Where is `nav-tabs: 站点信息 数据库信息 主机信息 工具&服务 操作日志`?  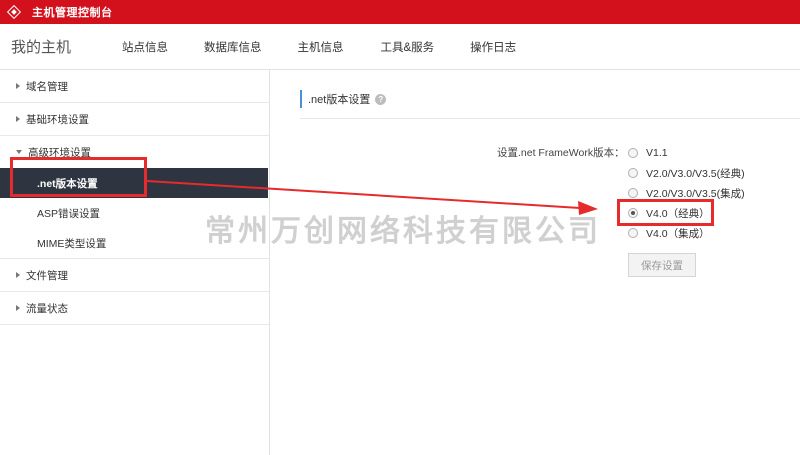 nav-tabs: 站点信息 数据库信息 主机信息 工具&服务 操作日志 is located at coordinates (317, 47).